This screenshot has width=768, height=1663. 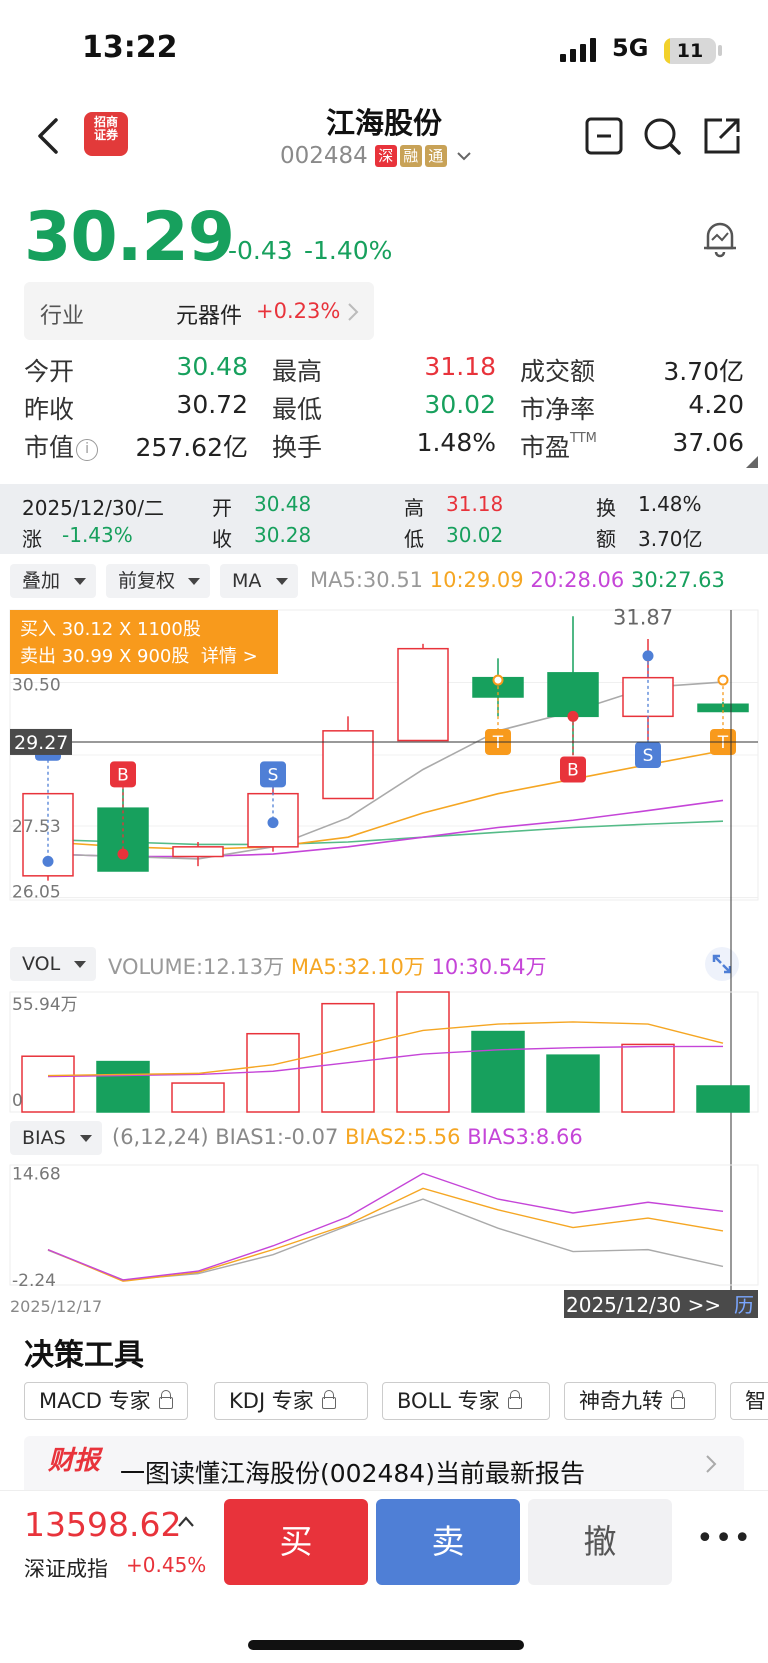 I want to click on overlay-select: 叠加, so click(x=53, y=581).